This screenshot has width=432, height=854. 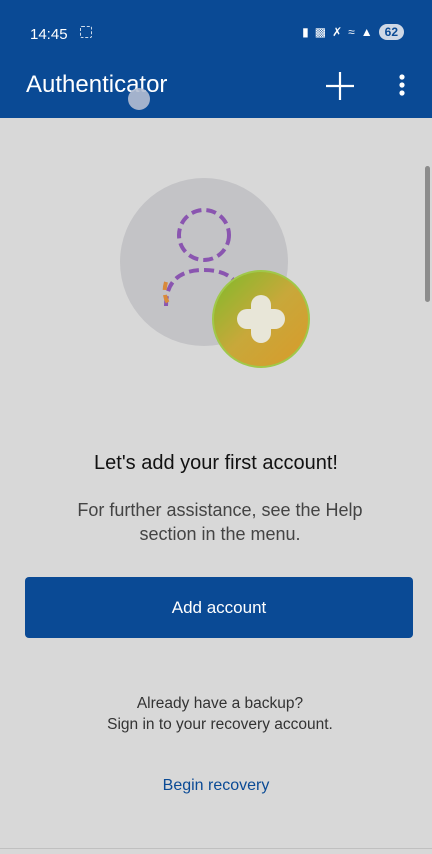 I want to click on backup-text-line: Already have a backup?, so click(x=220, y=703).